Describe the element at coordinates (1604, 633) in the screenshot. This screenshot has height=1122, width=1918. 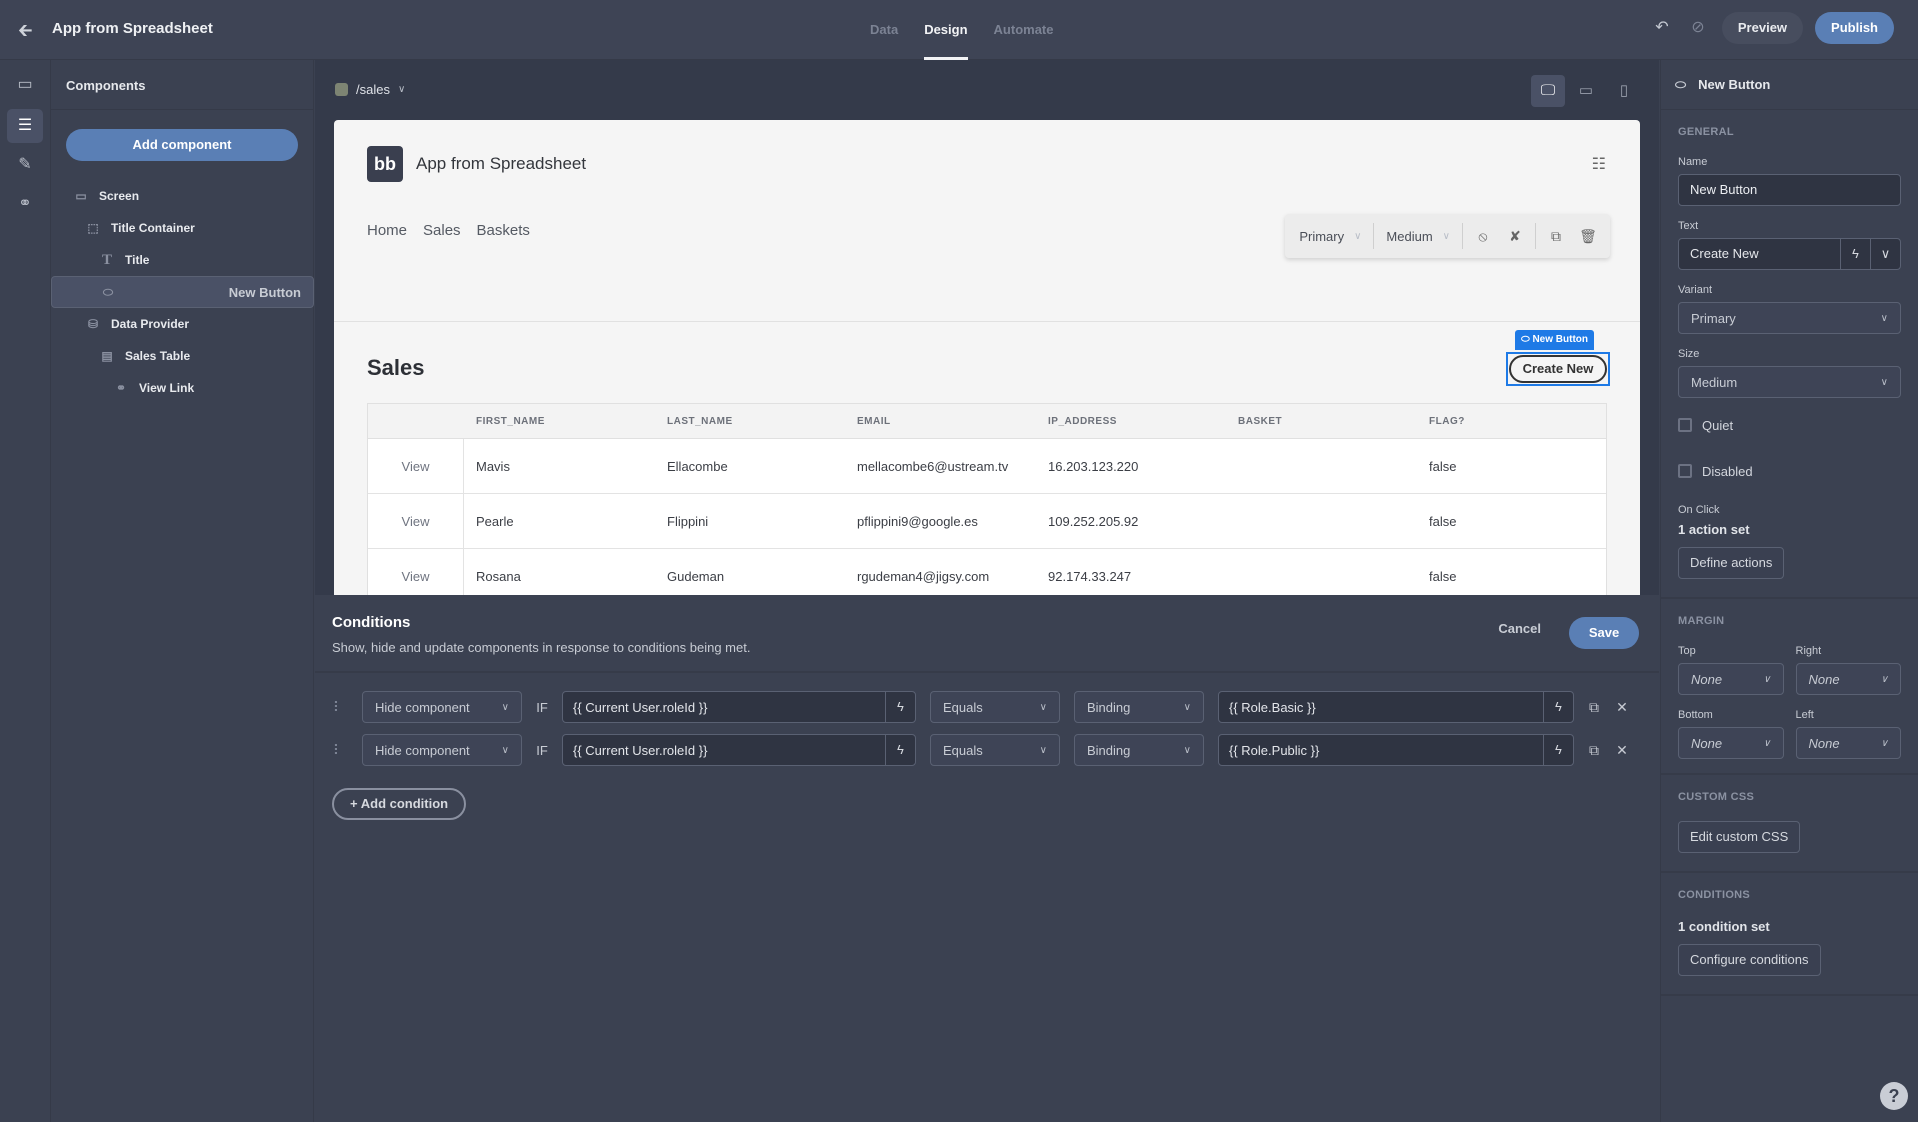
I see `save-button: Save` at that location.